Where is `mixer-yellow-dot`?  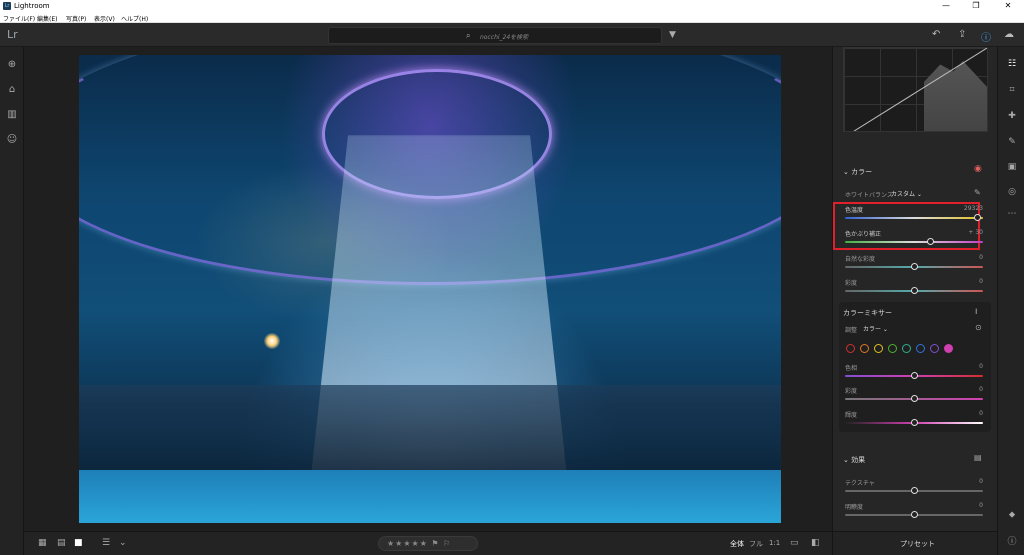 mixer-yellow-dot is located at coordinates (878, 348).